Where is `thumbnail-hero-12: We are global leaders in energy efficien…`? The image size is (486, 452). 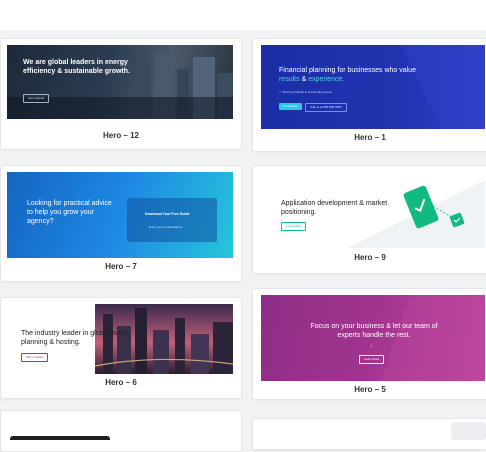
thumbnail-hero-12: We are global leaders in energy efficien… is located at coordinates (120, 82).